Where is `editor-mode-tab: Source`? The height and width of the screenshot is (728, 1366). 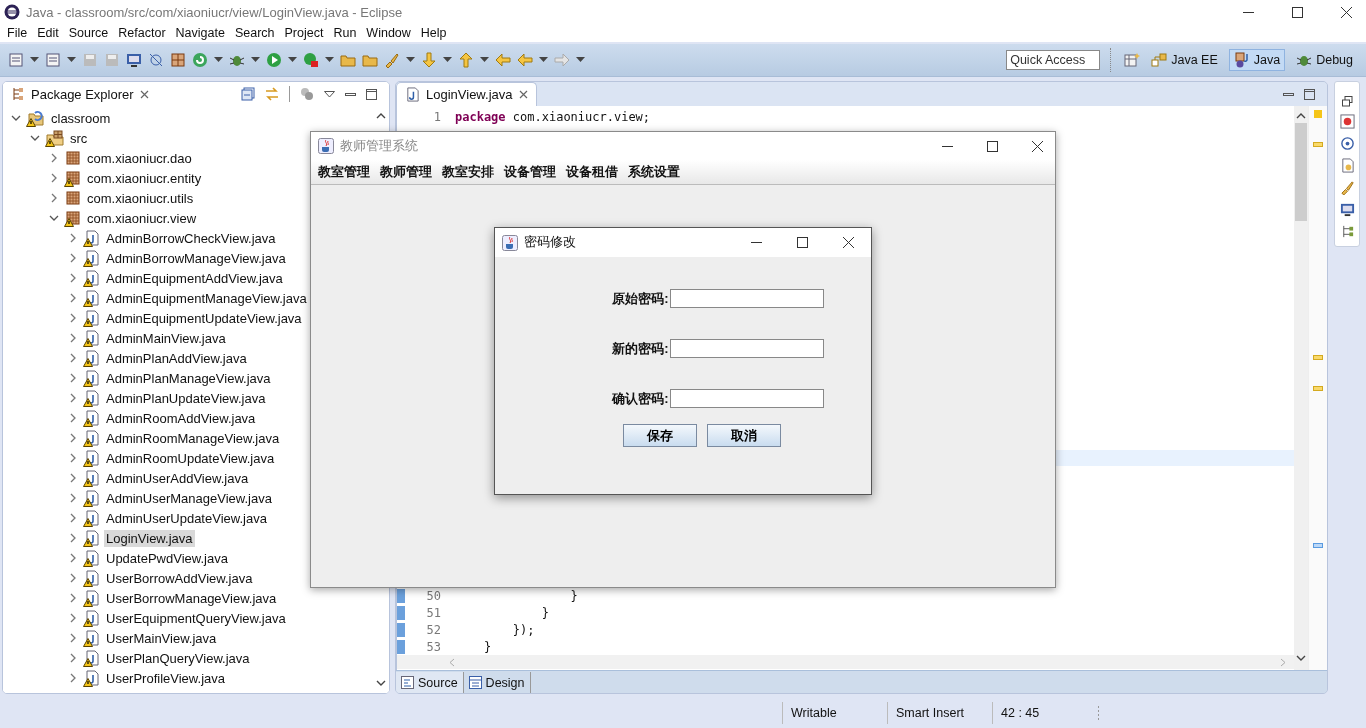 editor-mode-tab: Source is located at coordinates (430, 682).